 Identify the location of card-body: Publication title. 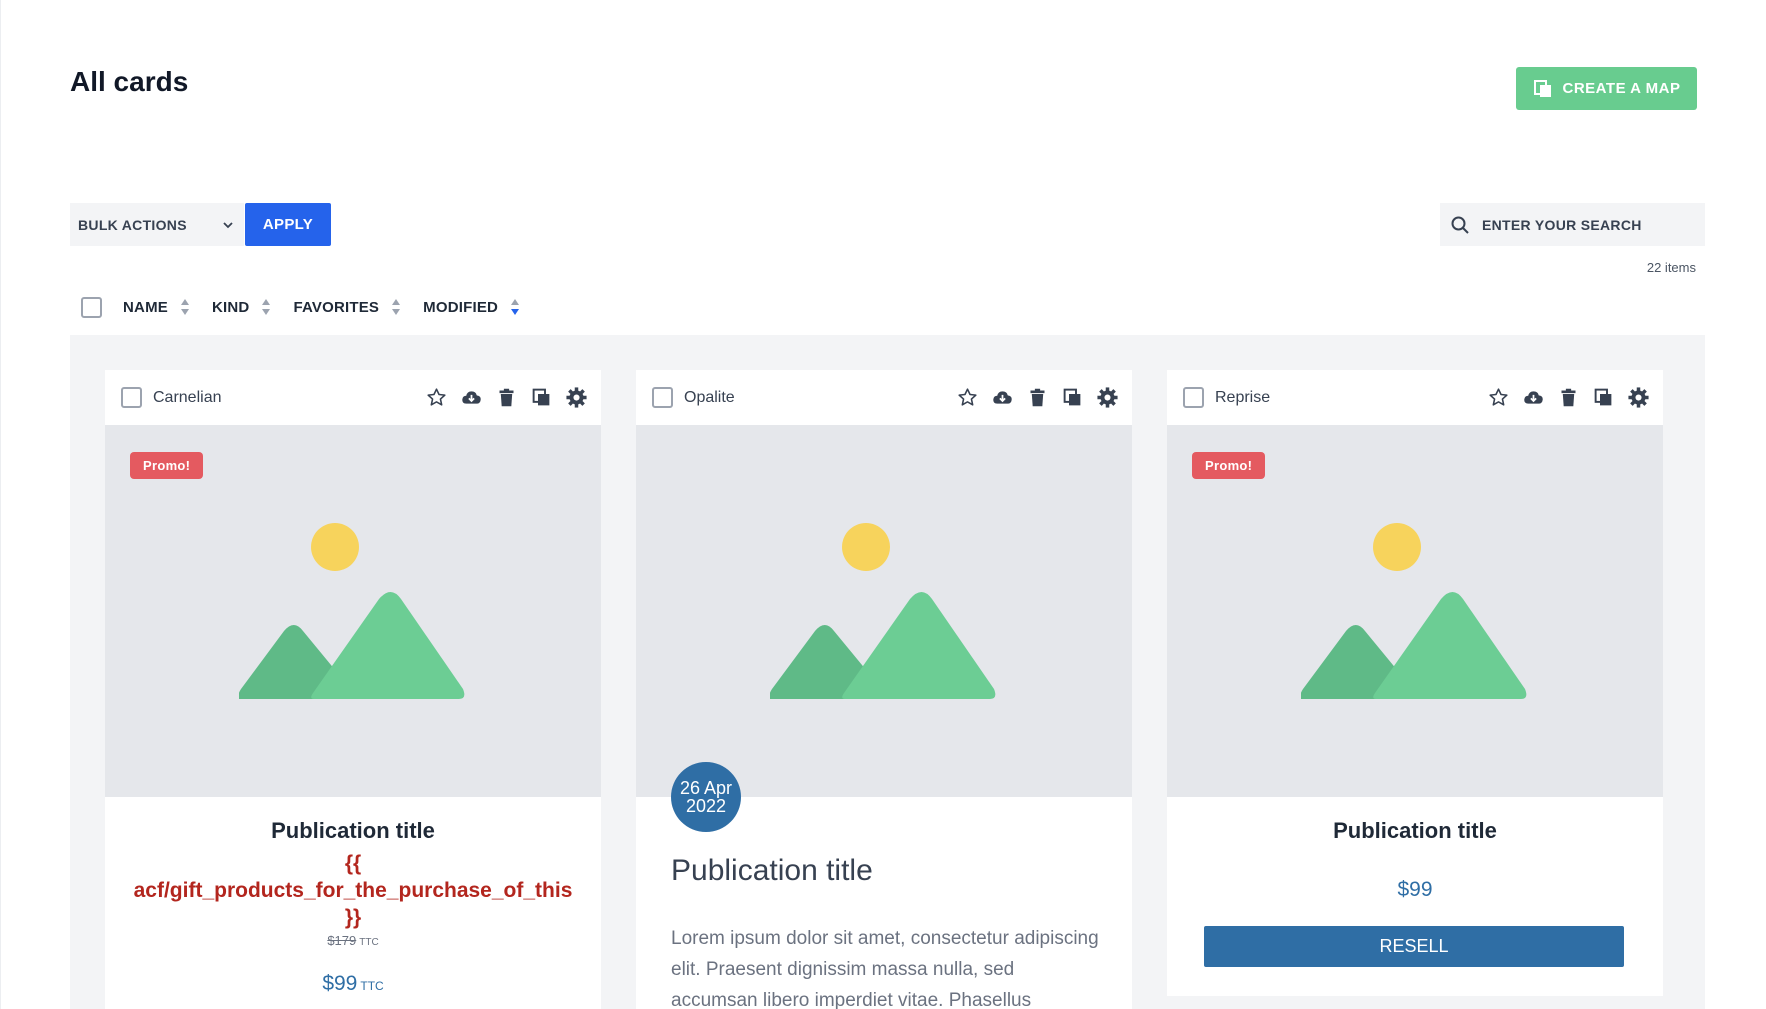
(1415, 831).